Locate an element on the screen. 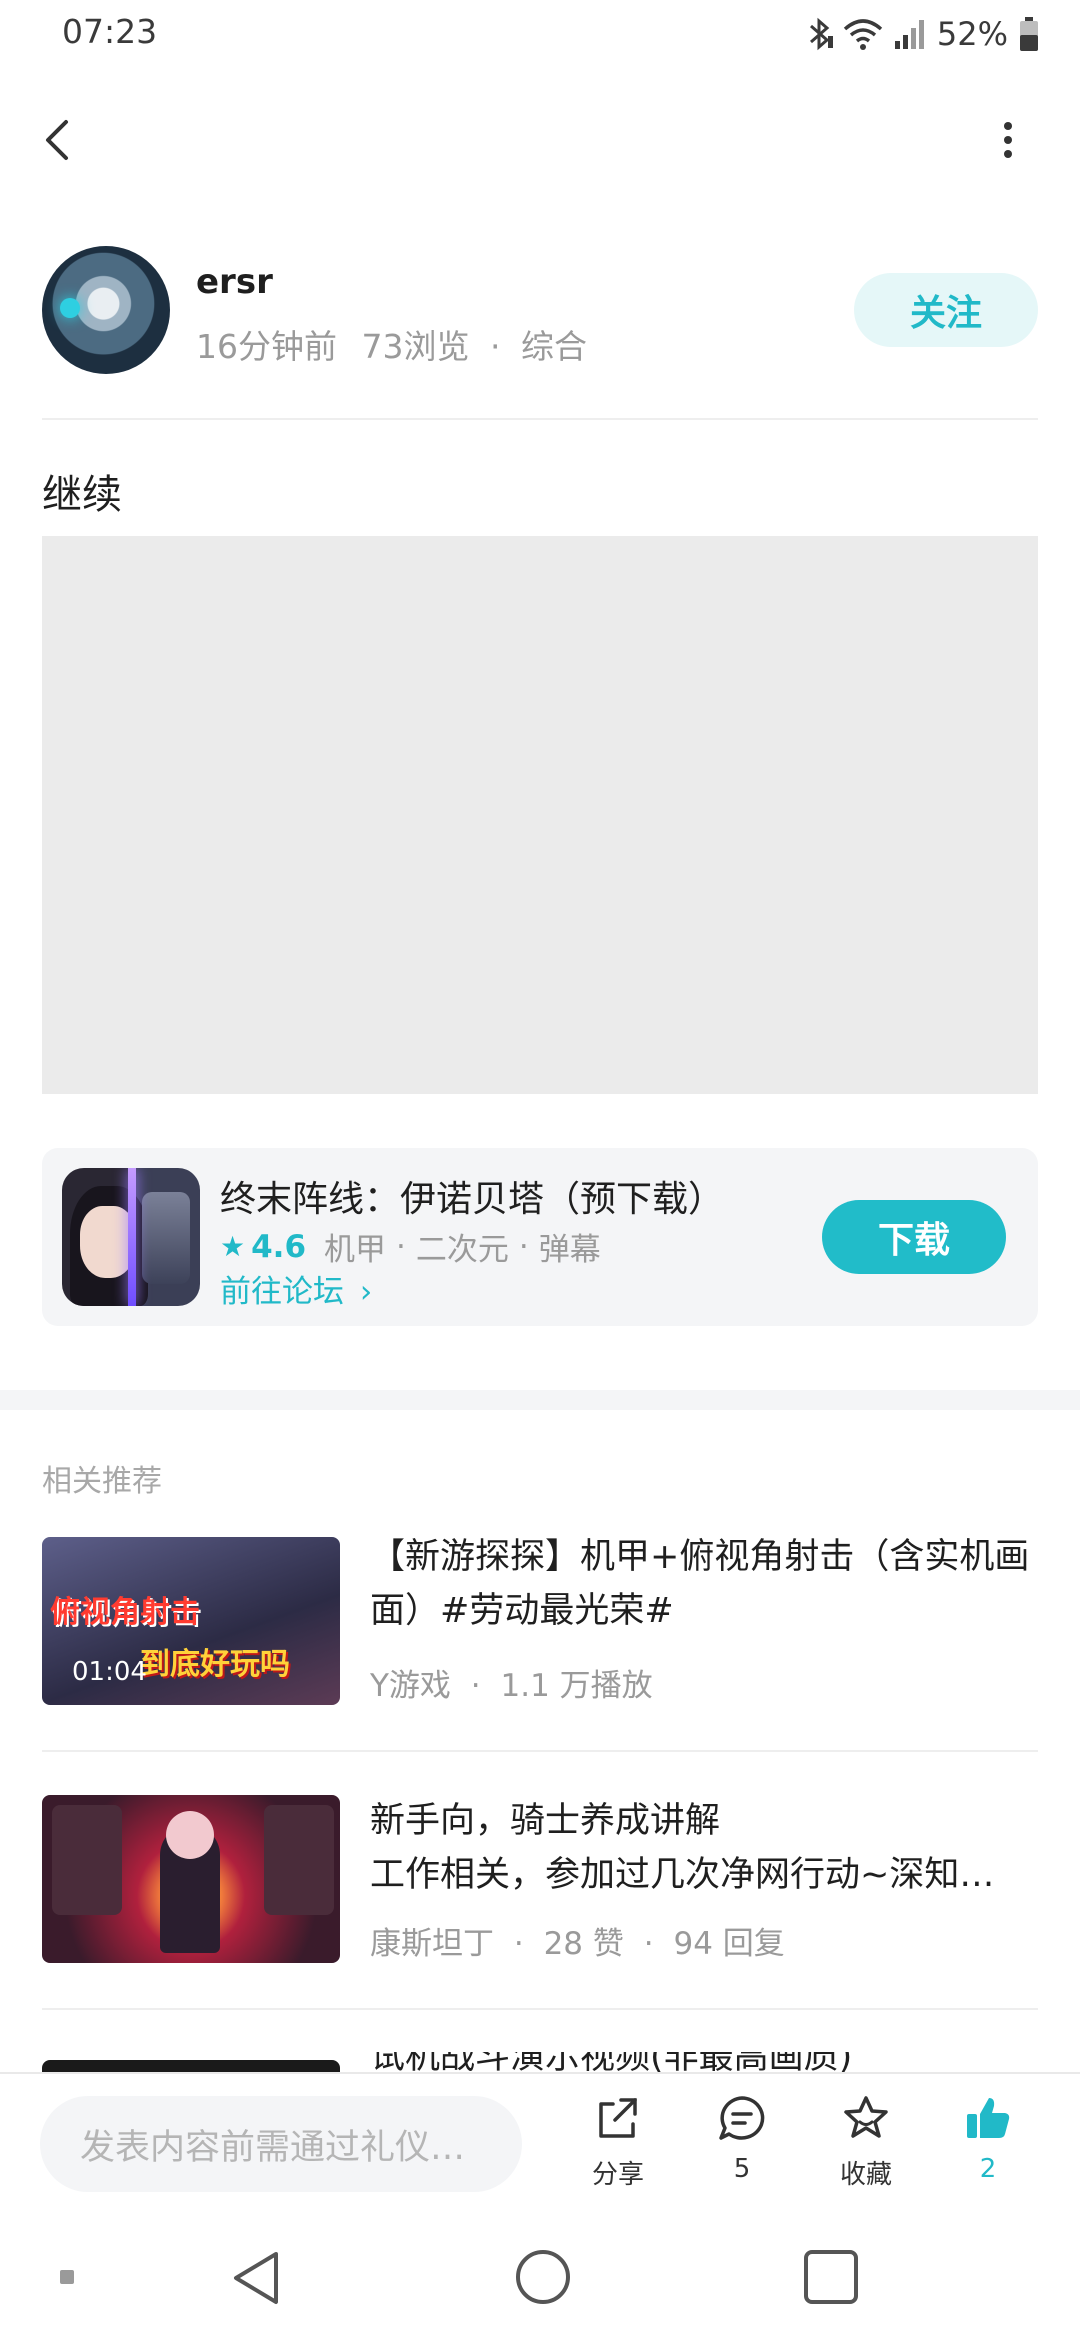 Image resolution: width=1080 pixels, height=2340 pixels. follow-button: 关注 is located at coordinates (946, 310).